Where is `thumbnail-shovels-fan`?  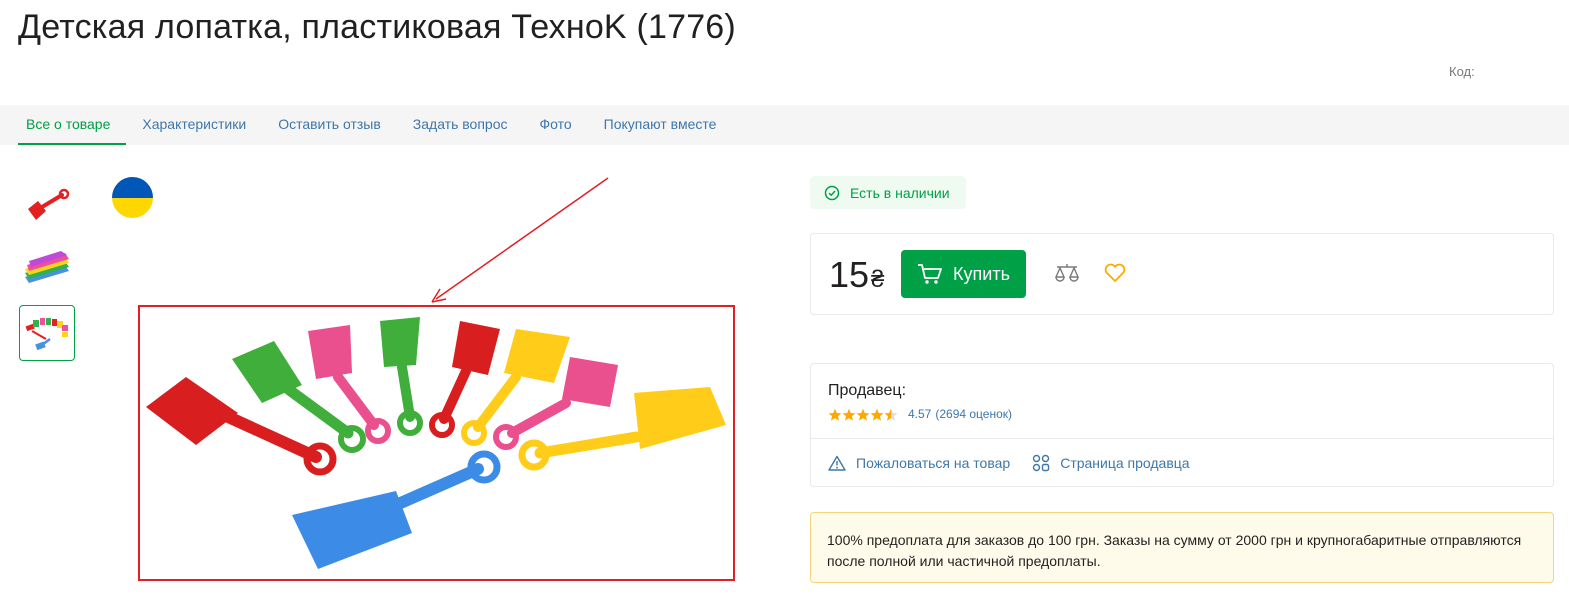 thumbnail-shovels-fan is located at coordinates (47, 333).